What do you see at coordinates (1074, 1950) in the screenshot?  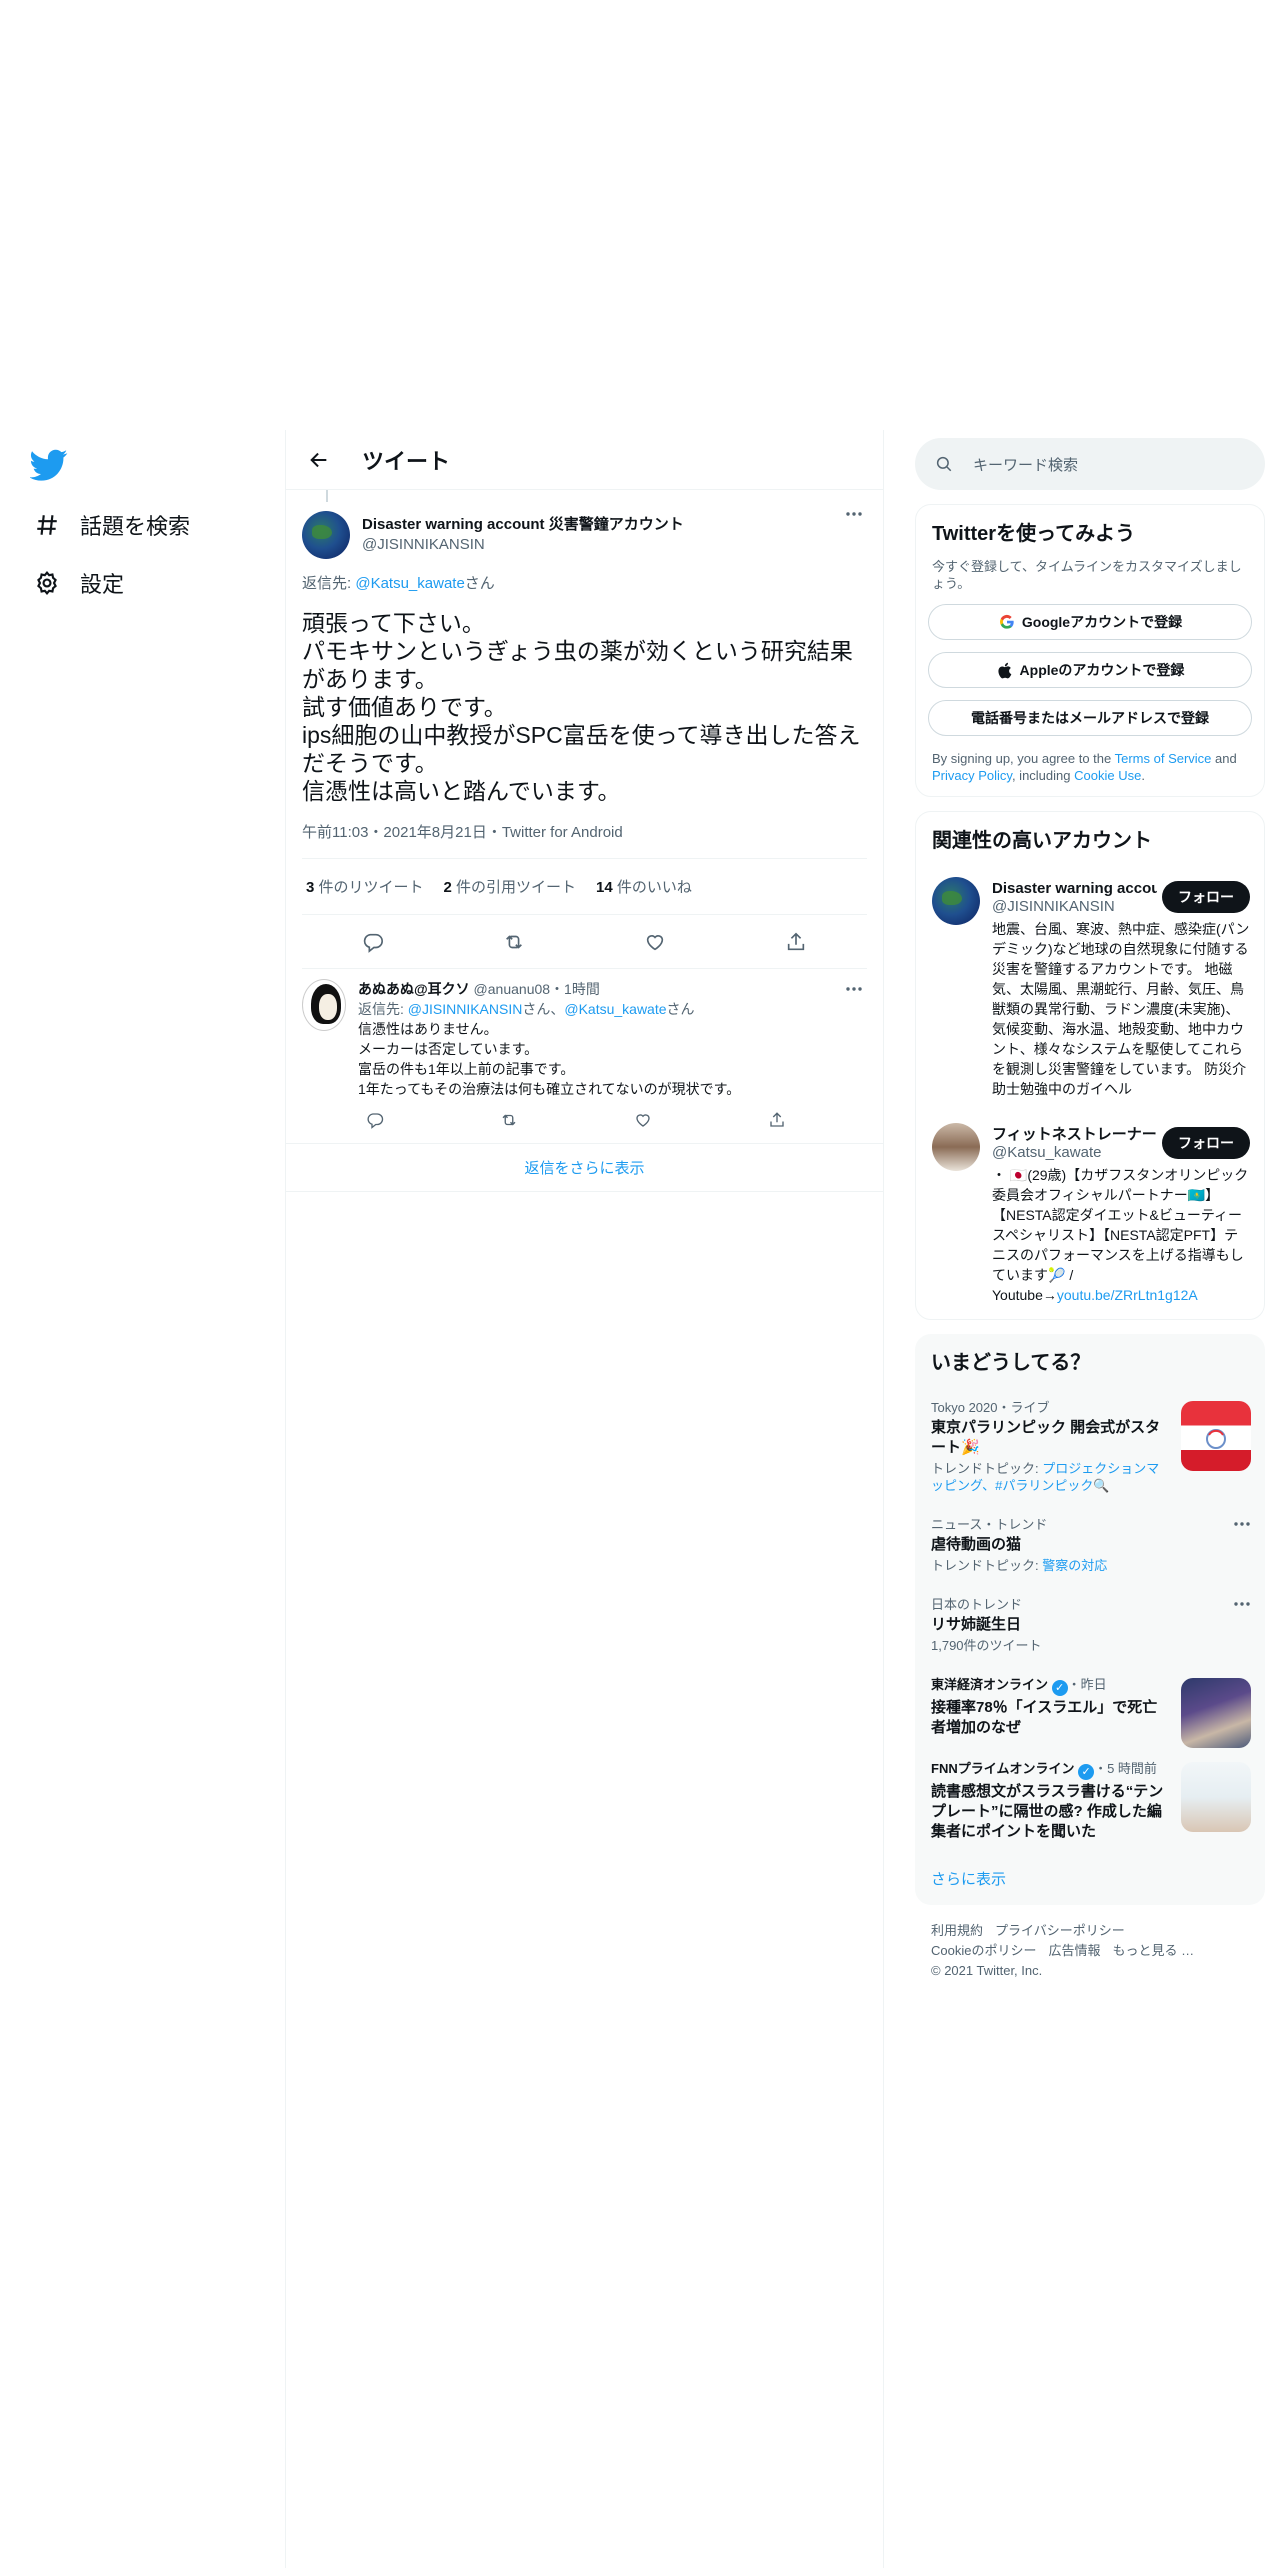 I see `footer-ads-link: 広告情報` at bounding box center [1074, 1950].